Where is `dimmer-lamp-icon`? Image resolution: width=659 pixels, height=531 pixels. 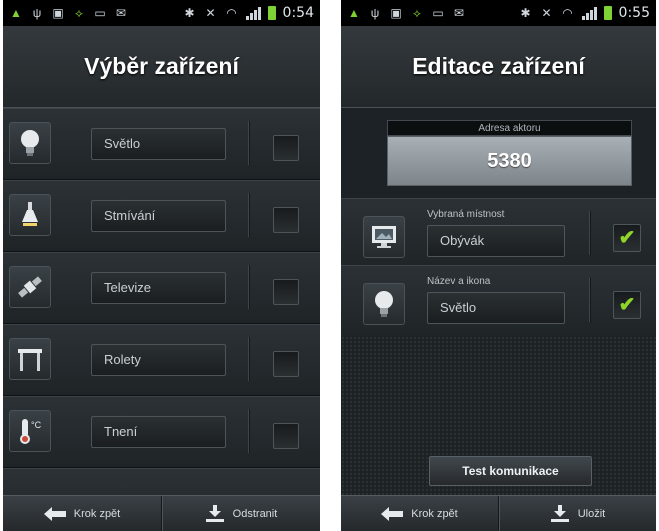
dimmer-lamp-icon is located at coordinates (30, 215).